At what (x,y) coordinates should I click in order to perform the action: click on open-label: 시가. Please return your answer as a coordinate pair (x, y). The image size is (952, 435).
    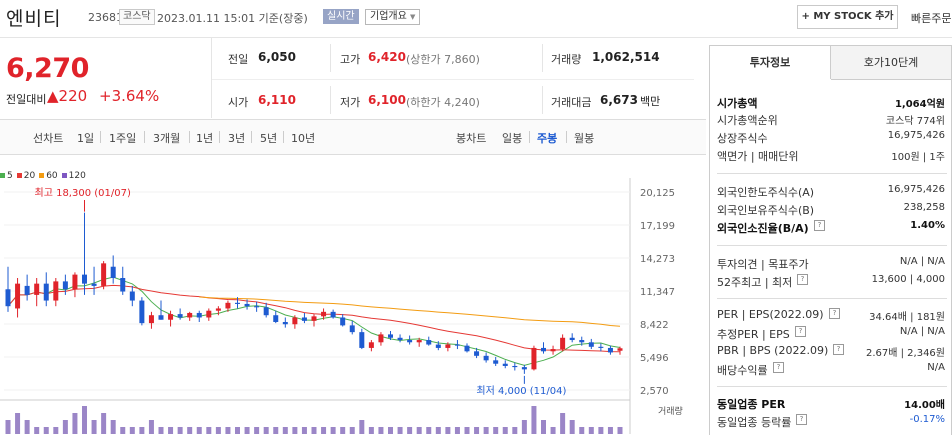
    Looking at the image, I should click on (238, 102).